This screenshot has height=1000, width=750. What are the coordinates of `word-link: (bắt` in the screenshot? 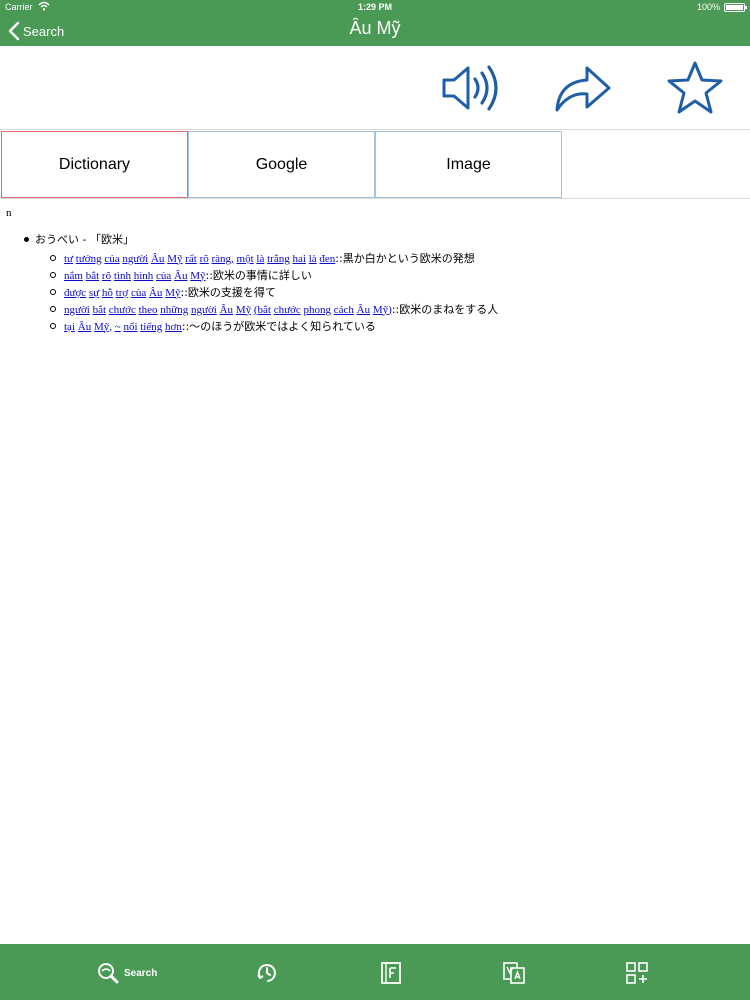 It's located at (262, 310).